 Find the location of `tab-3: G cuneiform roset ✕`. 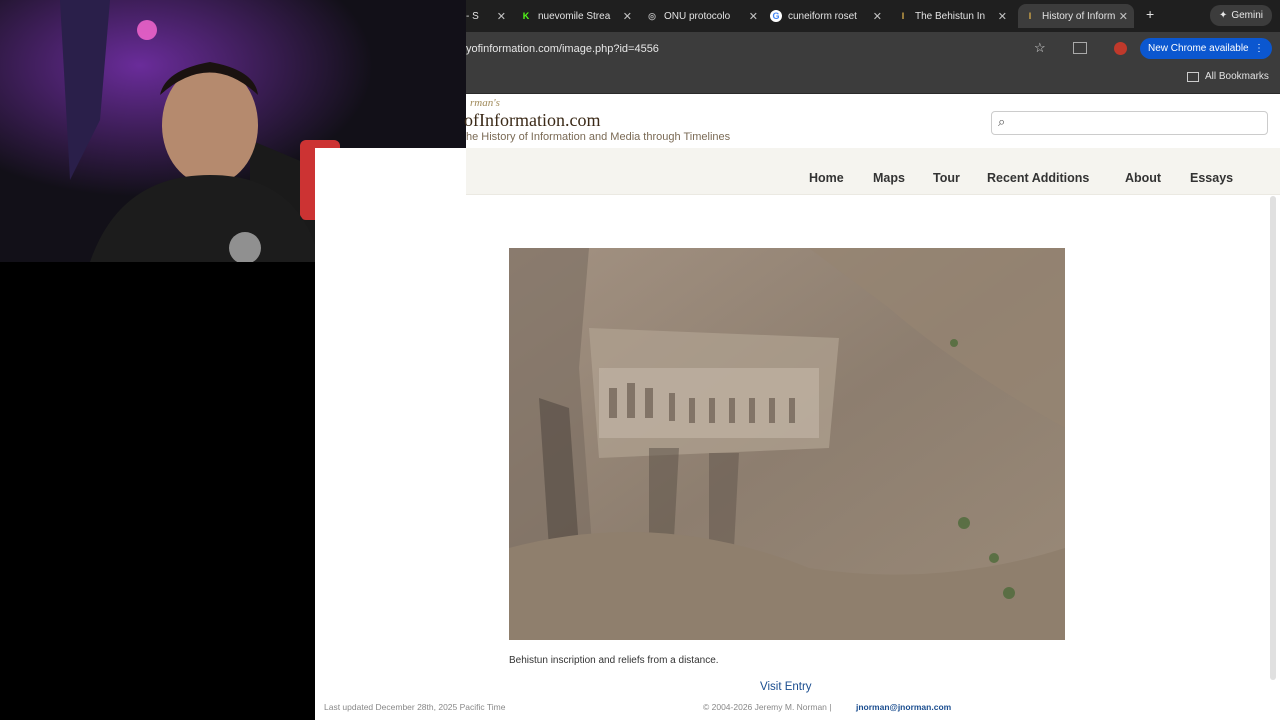

tab-3: G cuneiform roset ✕ is located at coordinates (826, 16).